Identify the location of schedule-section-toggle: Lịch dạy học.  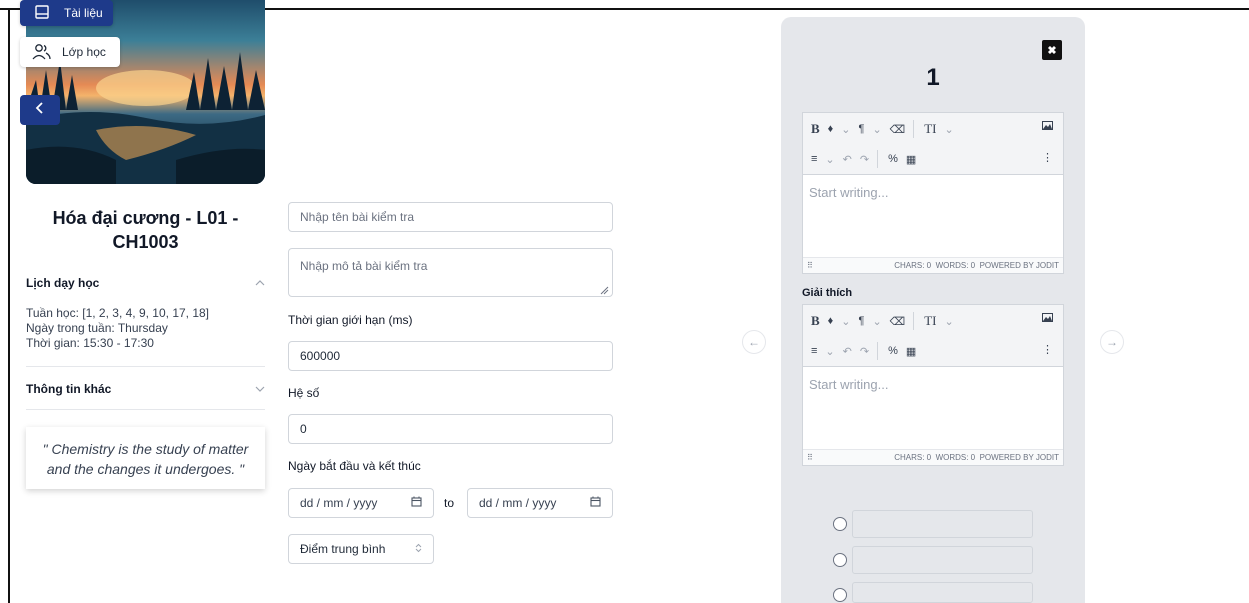
(145, 283).